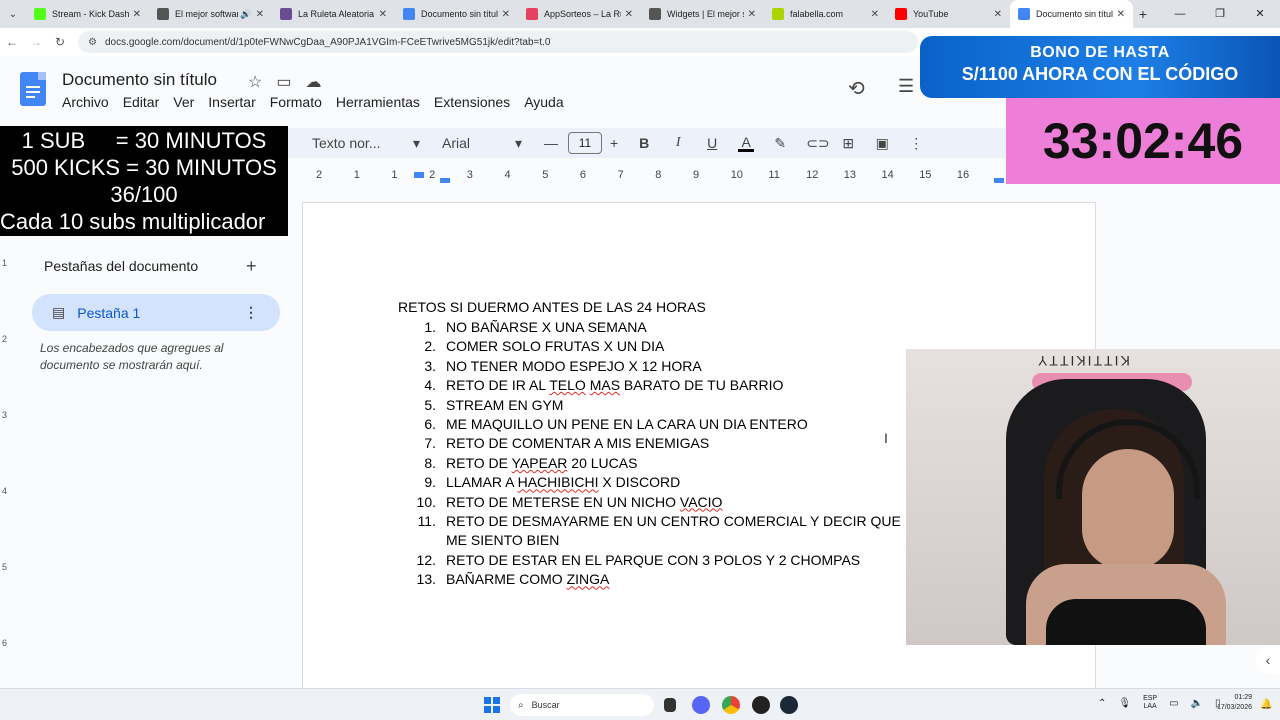  I want to click on volume-icon: 🔈, so click(1197, 703).